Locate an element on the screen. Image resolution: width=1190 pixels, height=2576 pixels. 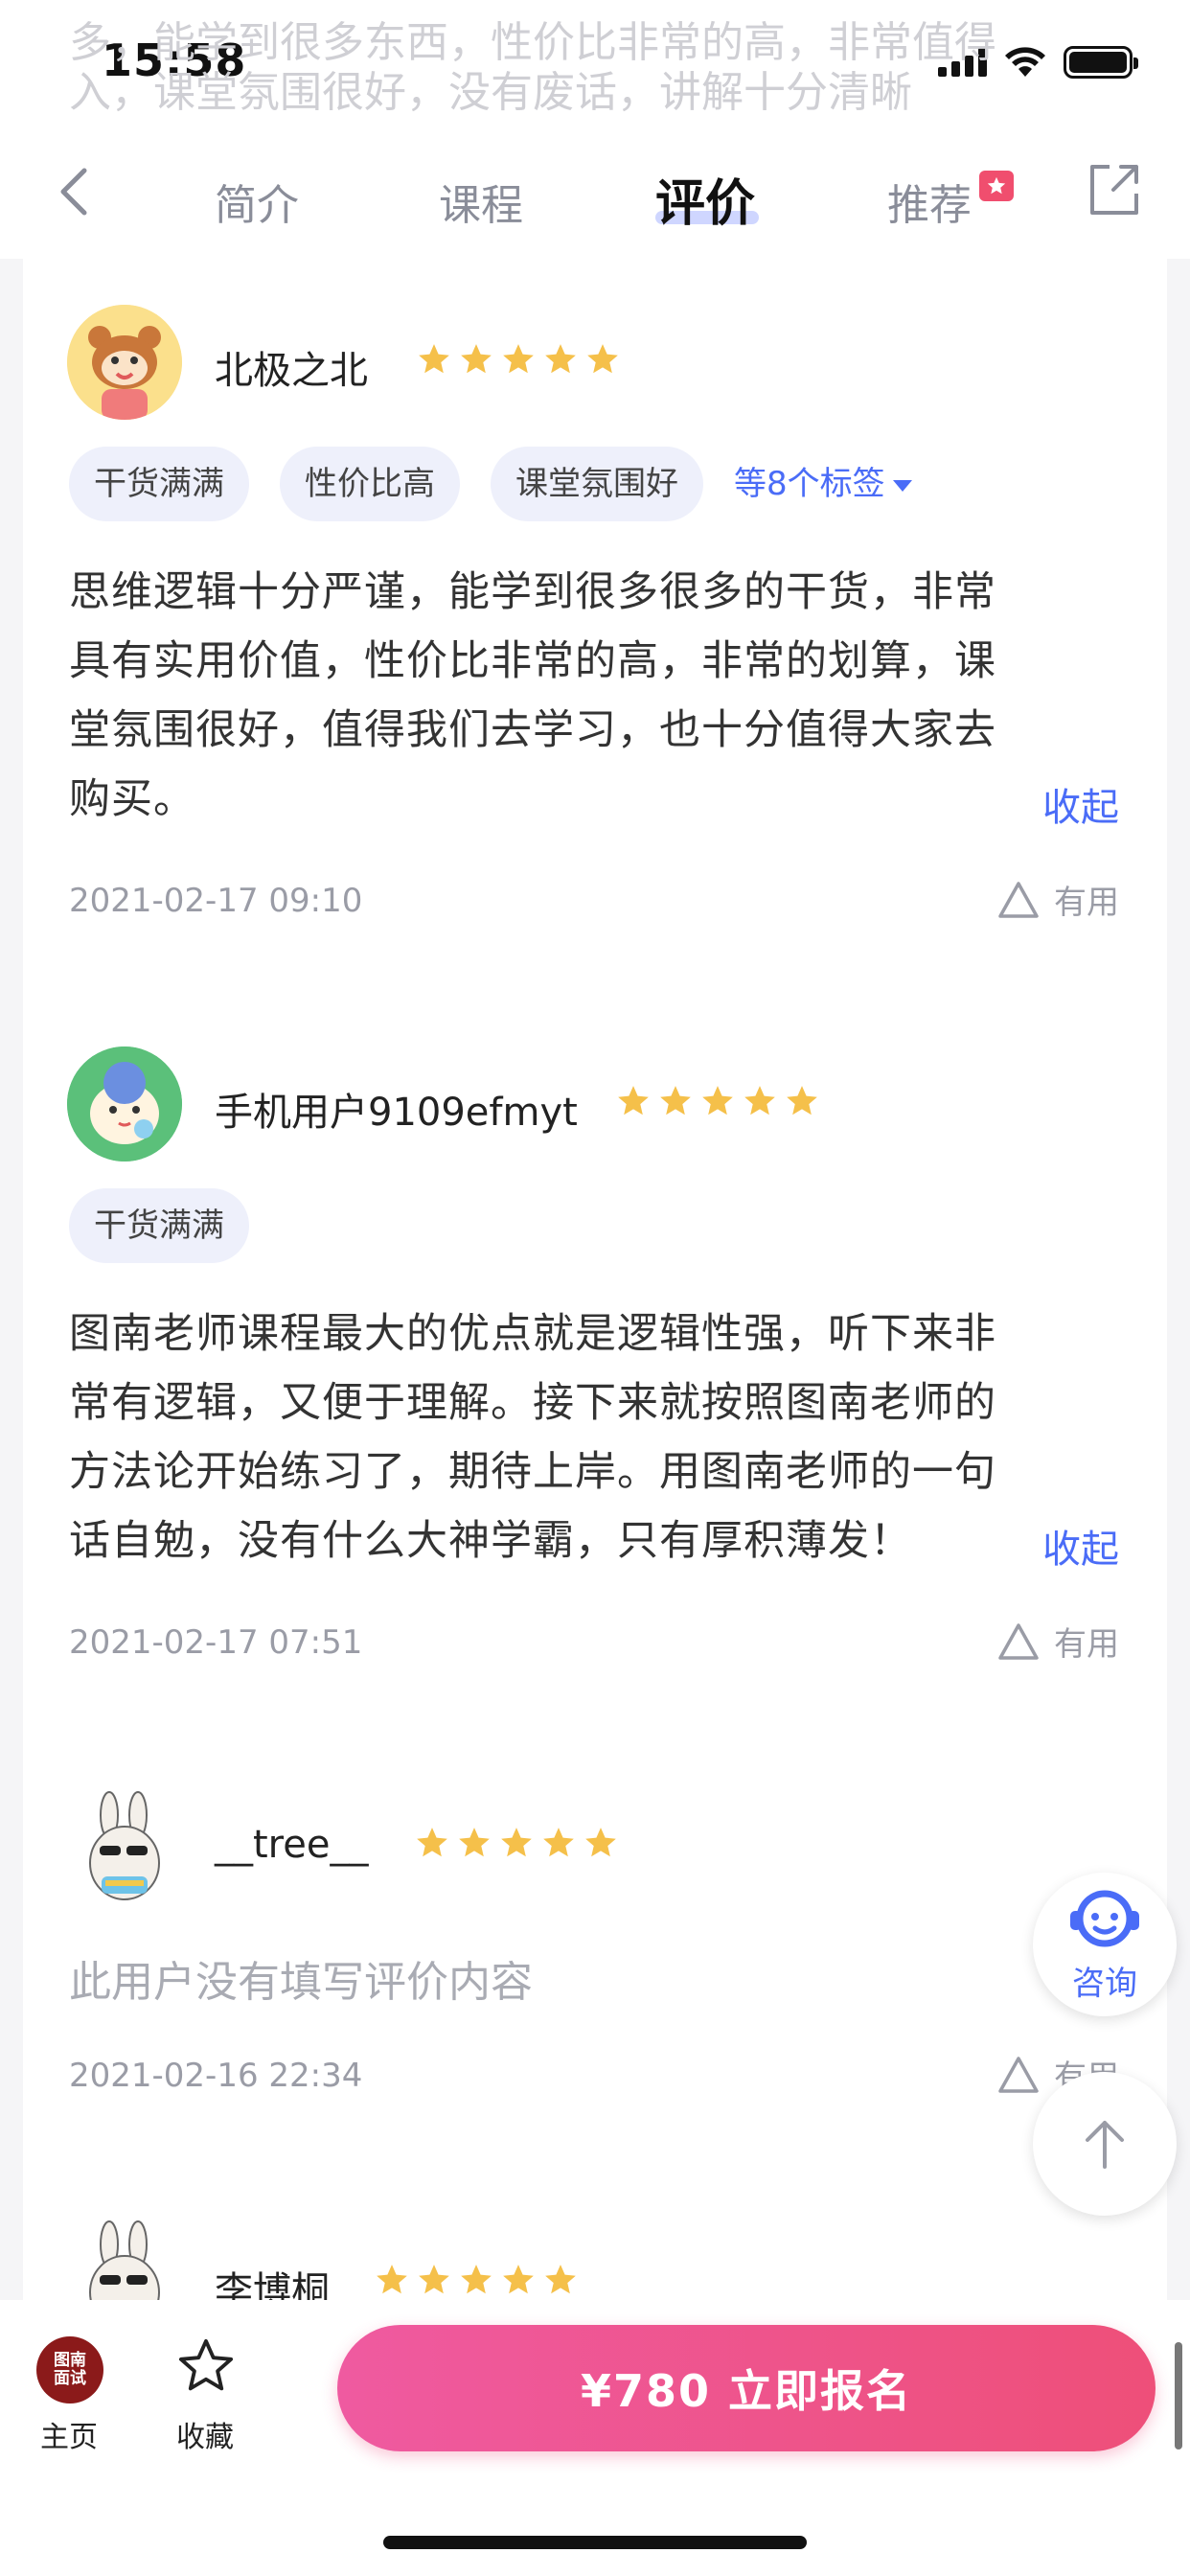
review-text-line: 方法论开始练习了，期待上岸。用图南老师的一句 is located at coordinates (532, 1472).